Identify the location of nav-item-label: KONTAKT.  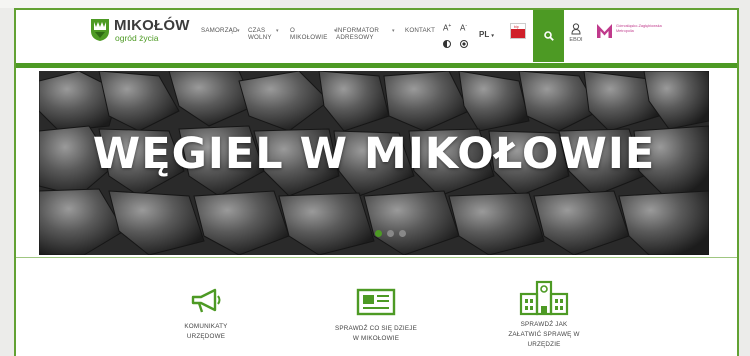
(420, 30).